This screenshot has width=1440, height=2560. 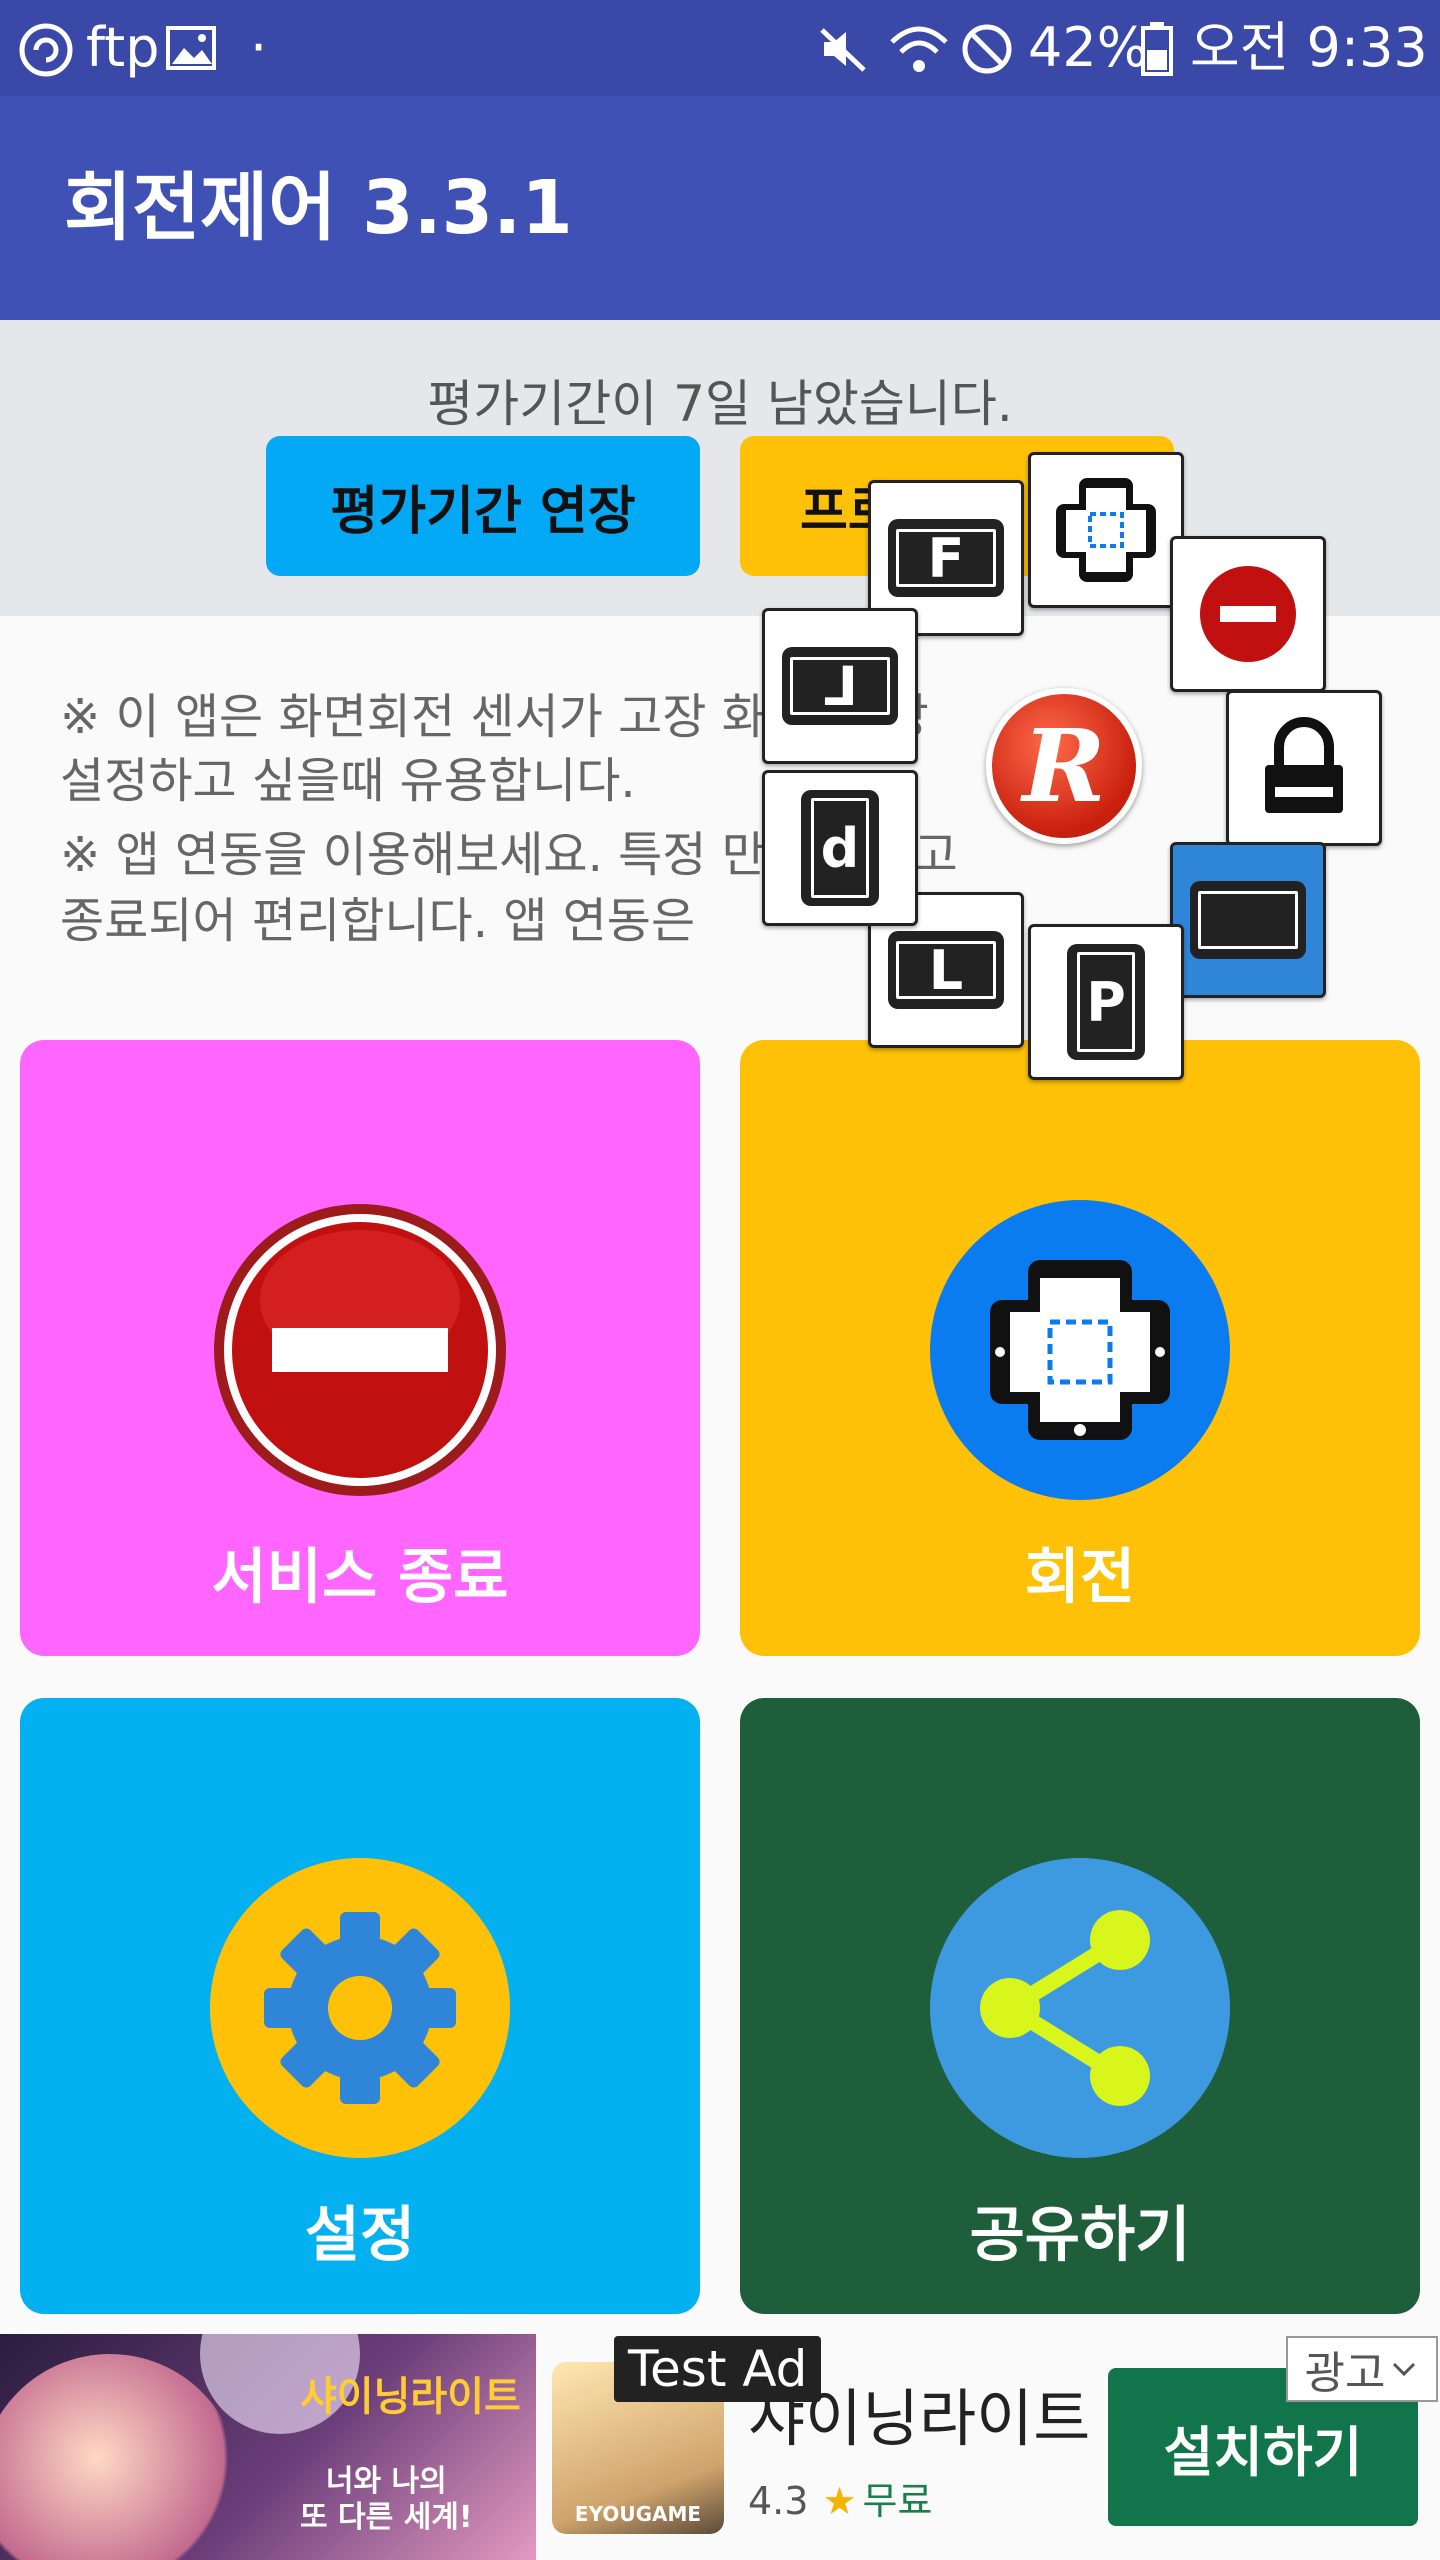 I want to click on star-icon: ★, so click(x=839, y=2501).